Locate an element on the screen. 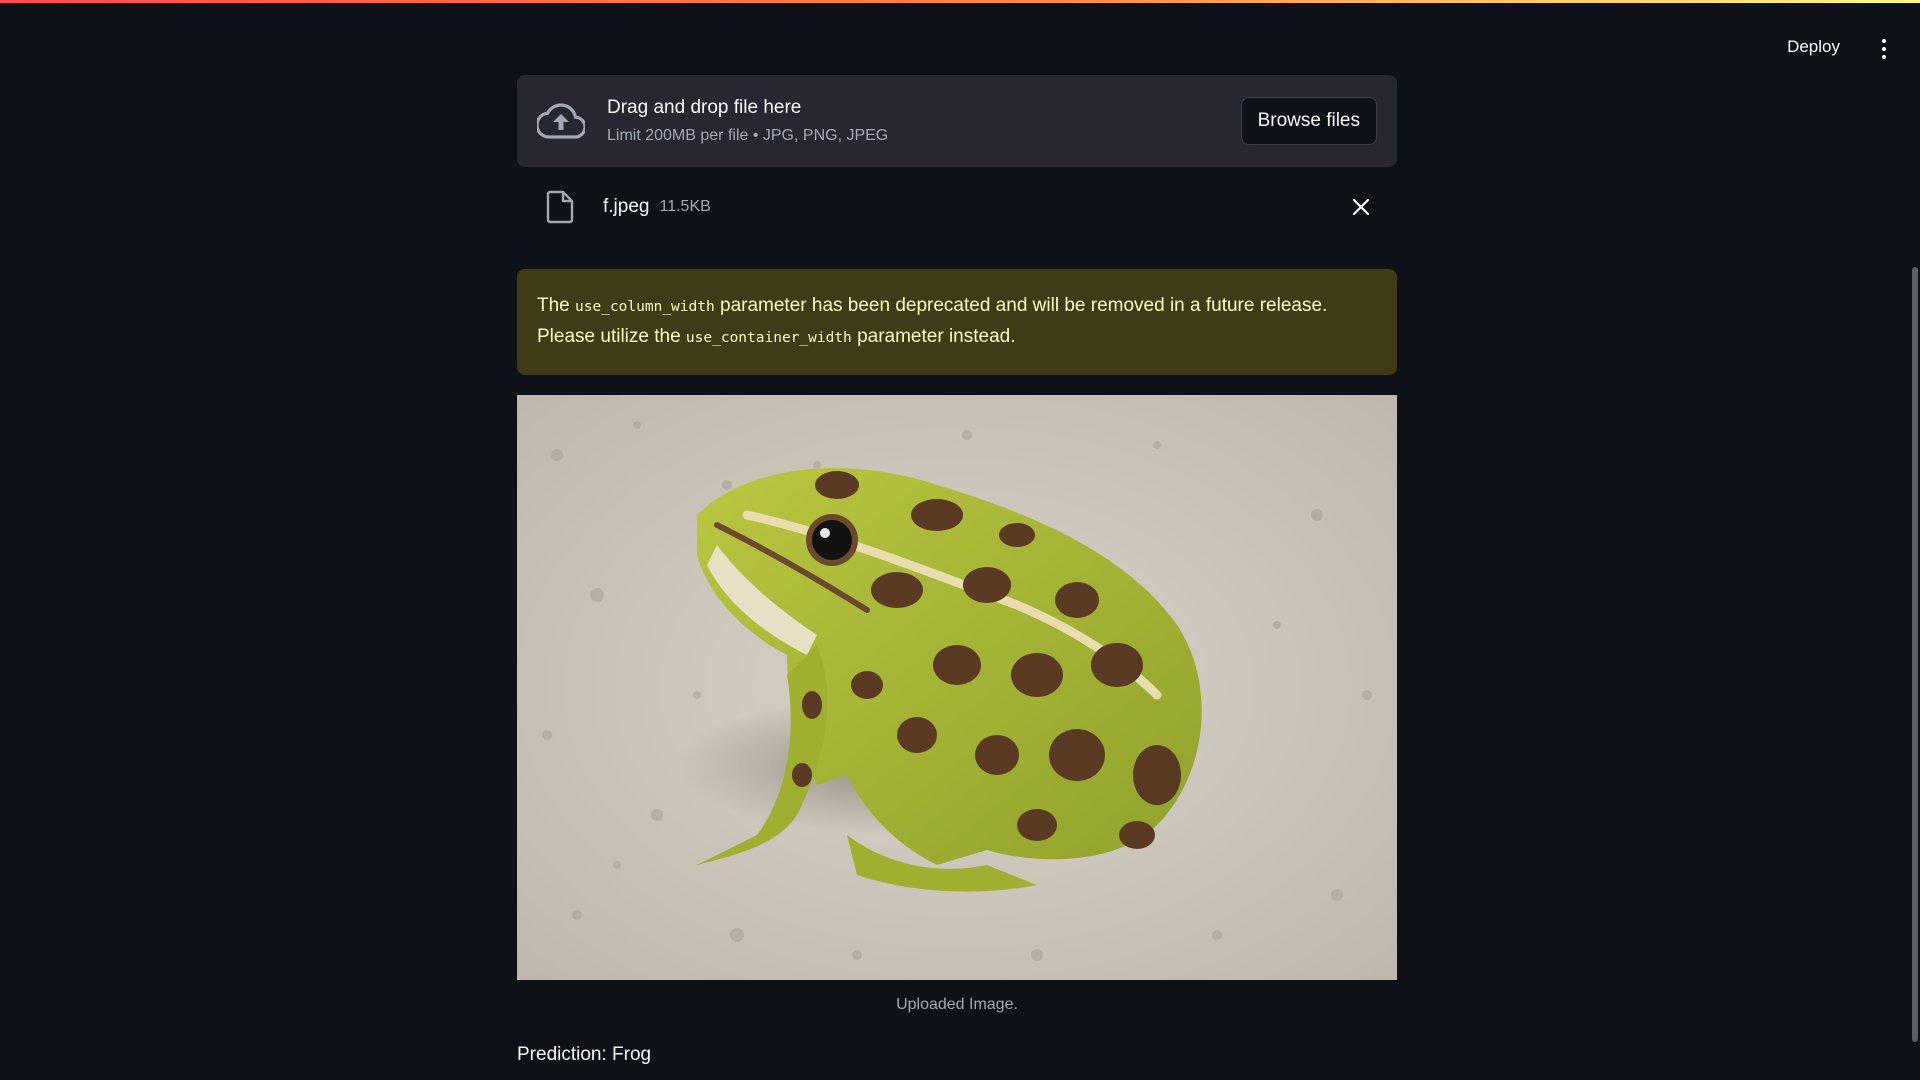 The image size is (1920, 1080). image-caption: Uploaded Image. is located at coordinates (957, 1004).